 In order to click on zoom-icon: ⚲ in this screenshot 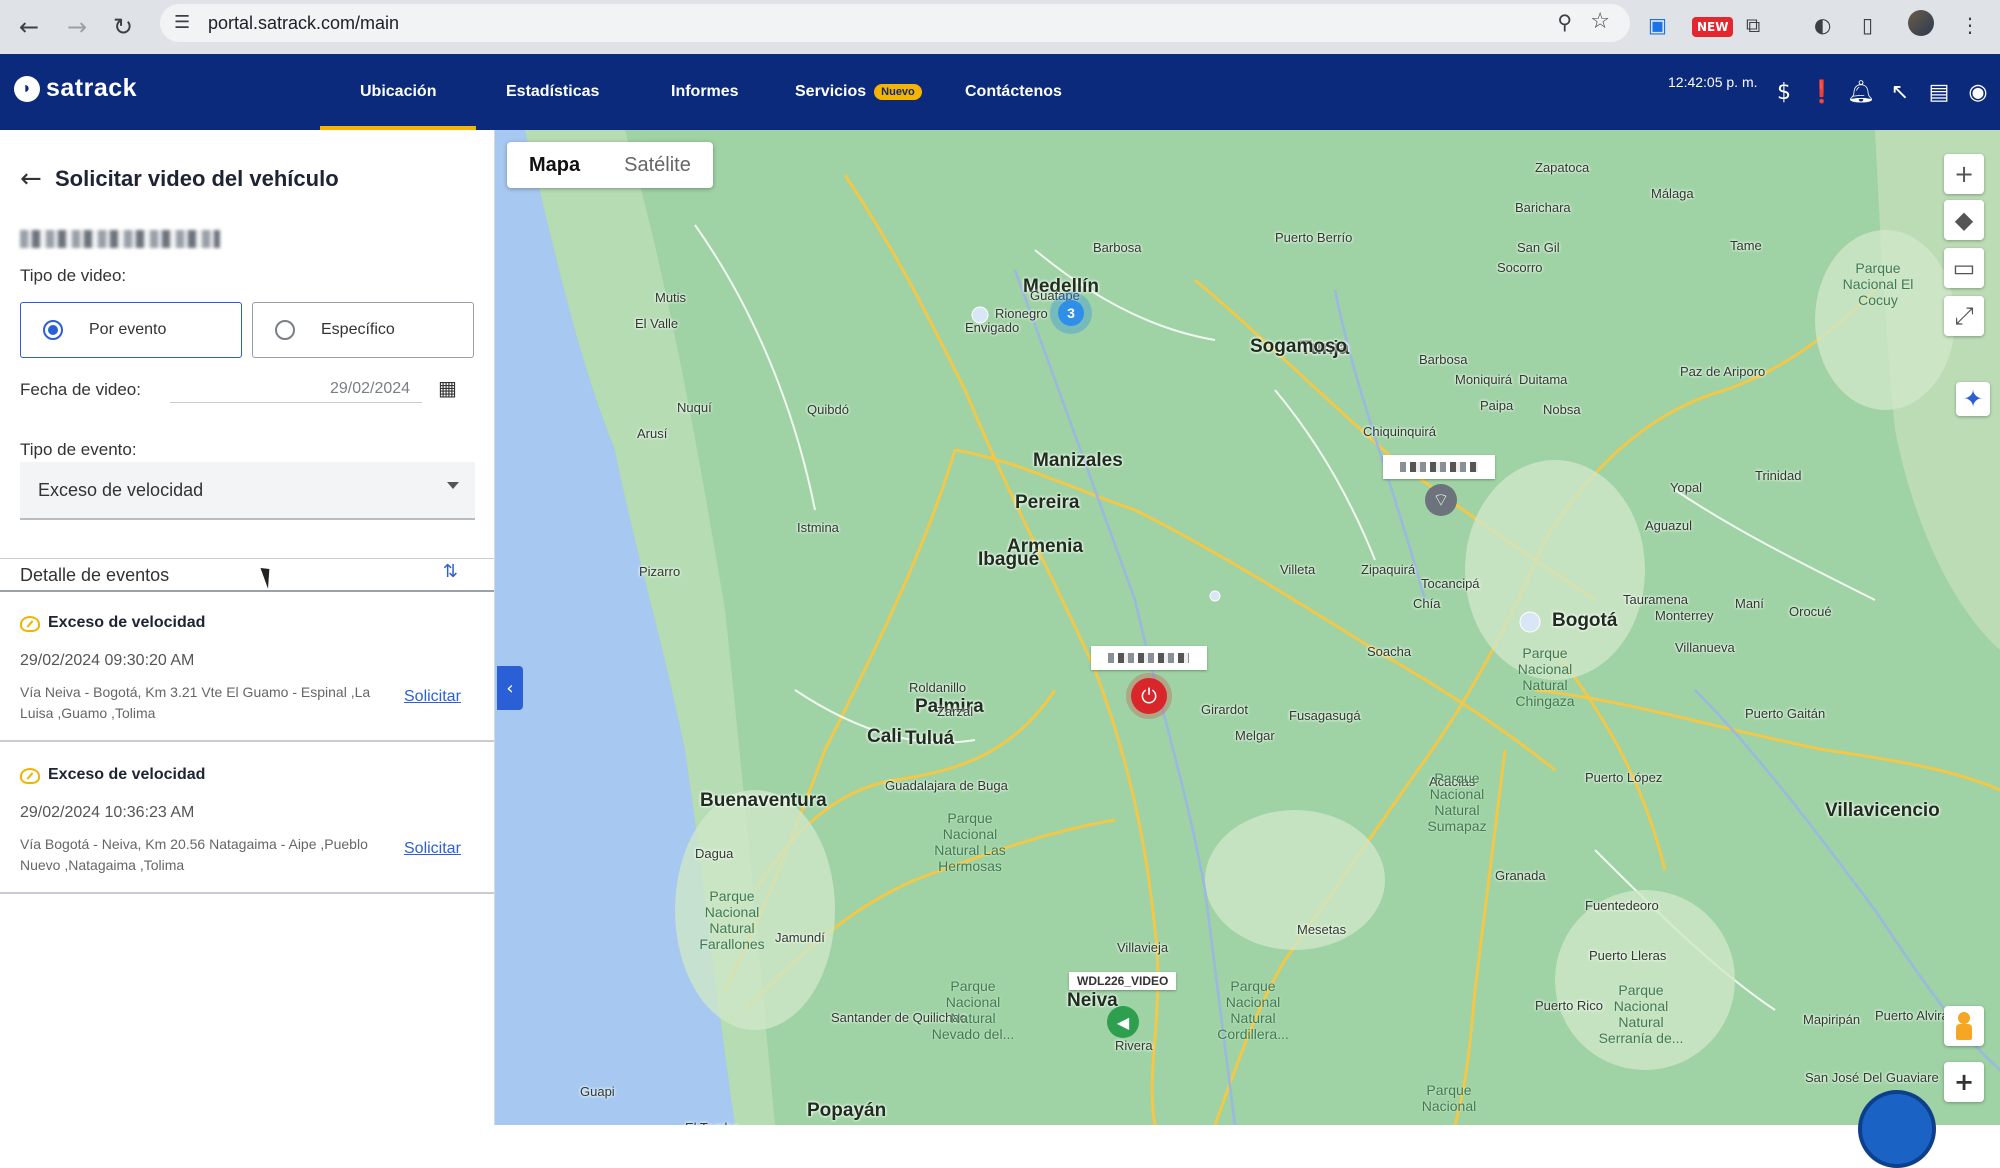, I will do `click(1564, 22)`.